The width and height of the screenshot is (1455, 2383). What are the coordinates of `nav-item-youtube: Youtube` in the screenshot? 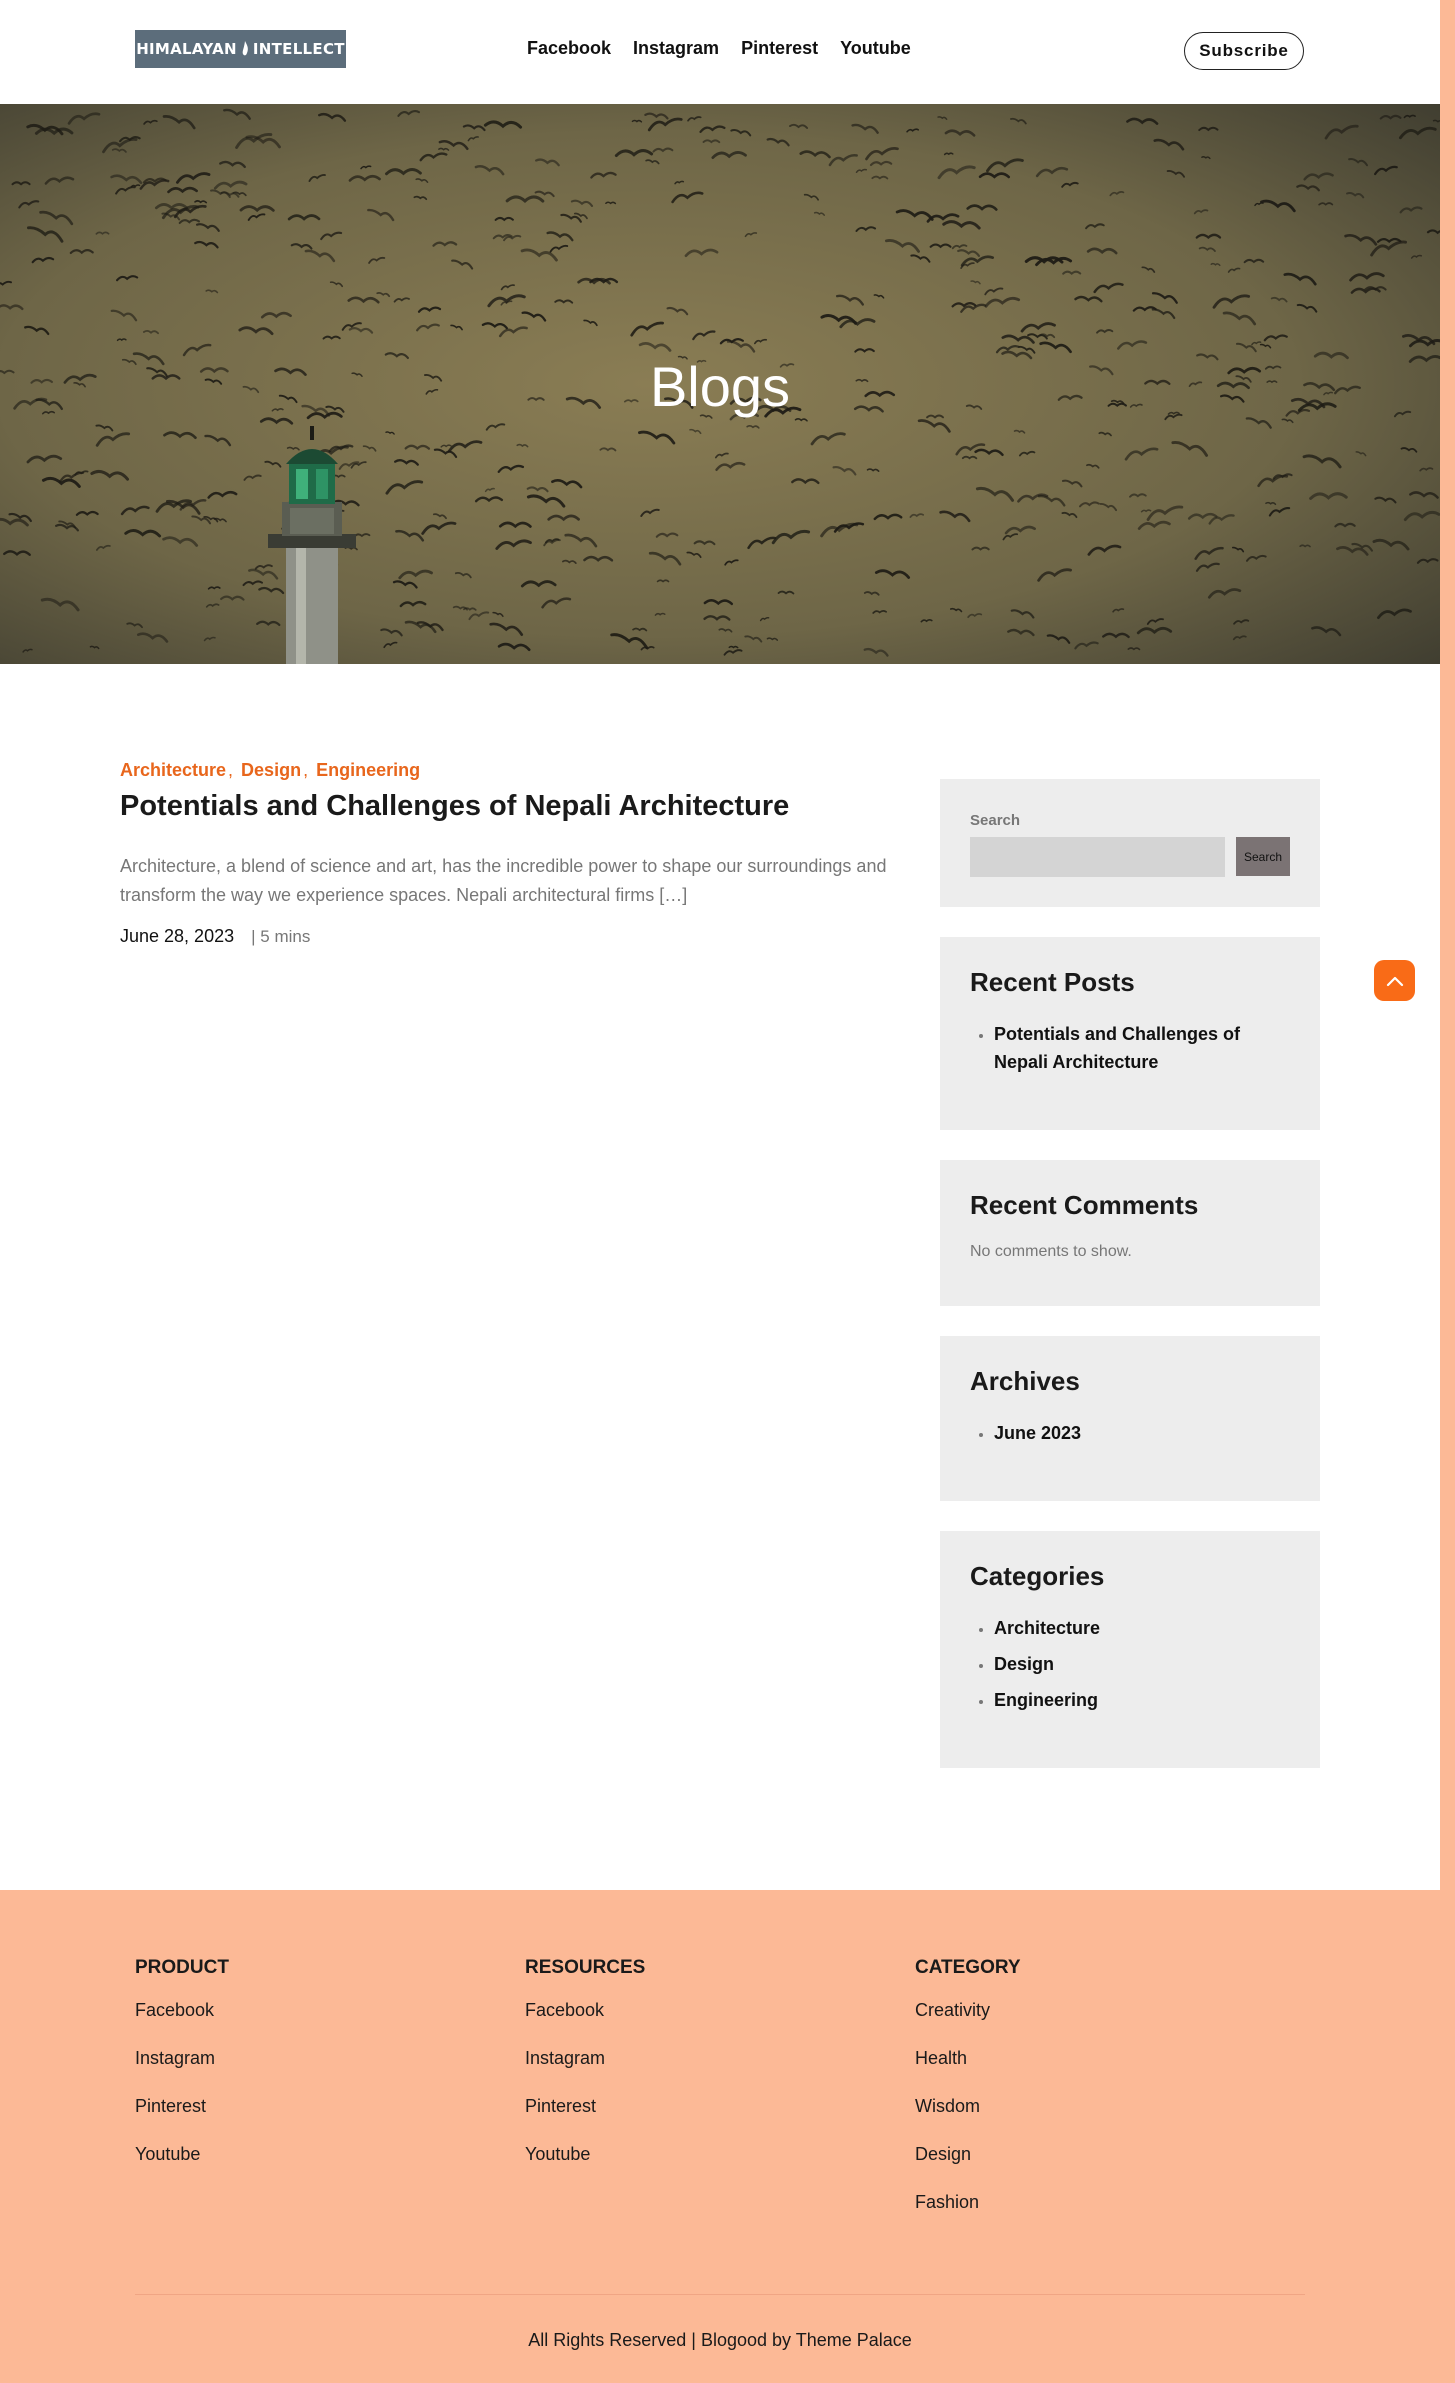 It's located at (875, 48).